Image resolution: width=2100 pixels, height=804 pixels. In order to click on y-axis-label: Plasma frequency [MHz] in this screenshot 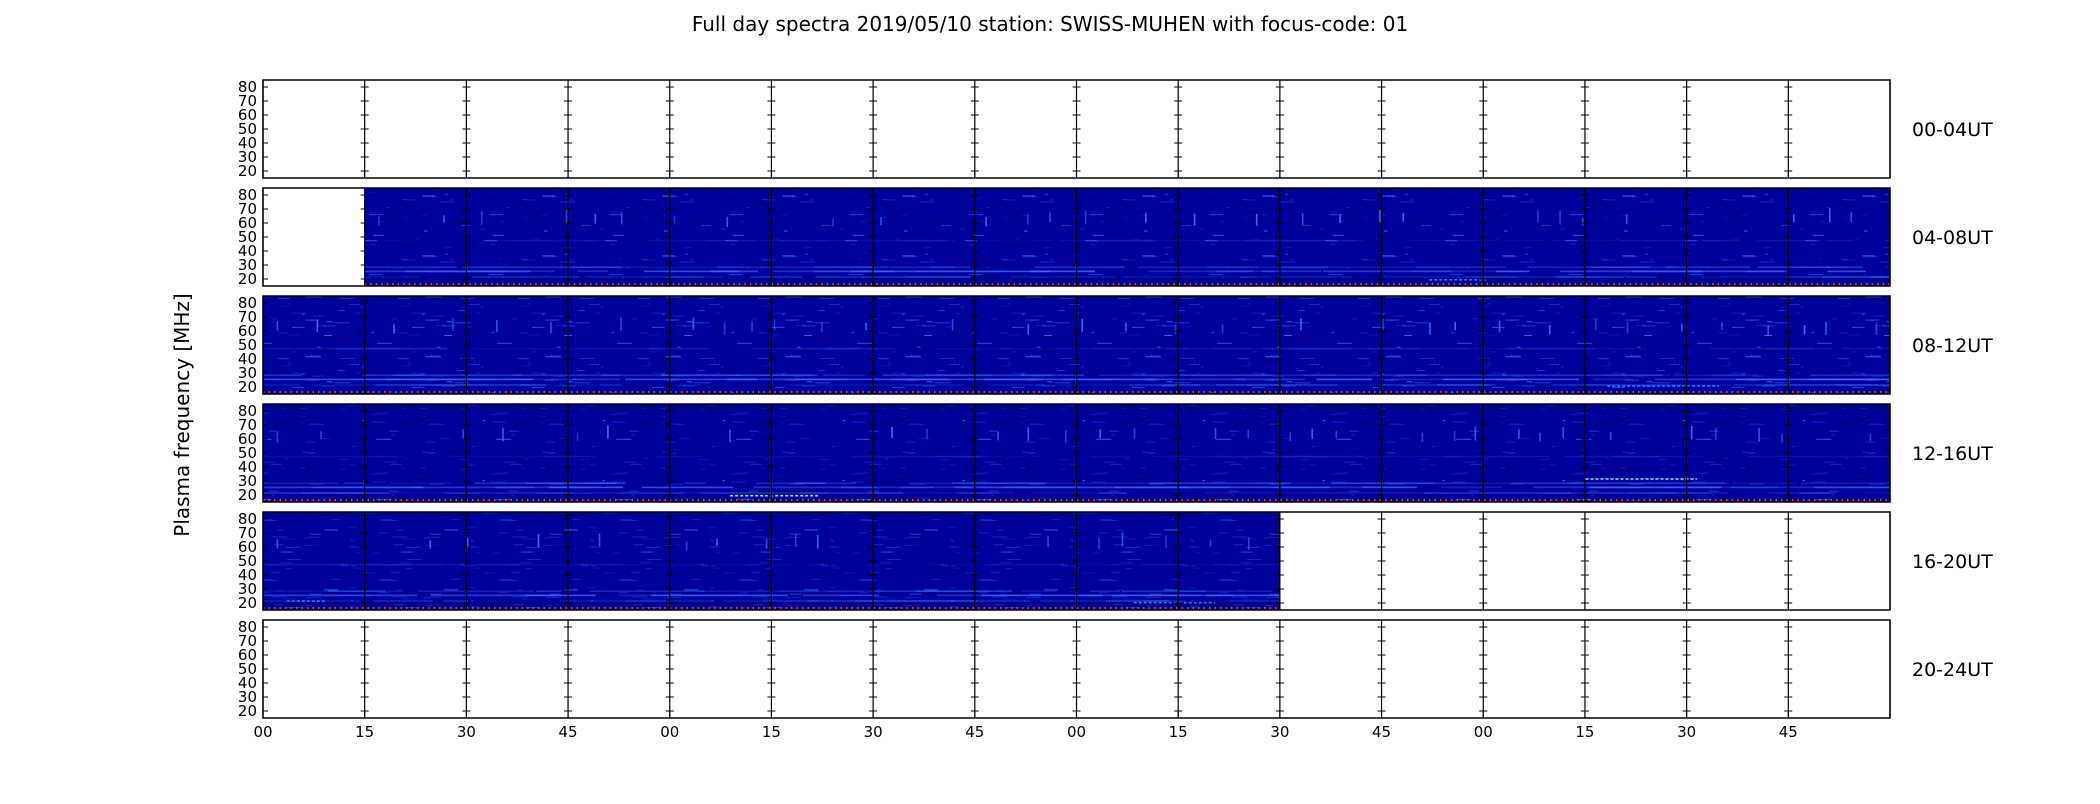, I will do `click(182, 415)`.